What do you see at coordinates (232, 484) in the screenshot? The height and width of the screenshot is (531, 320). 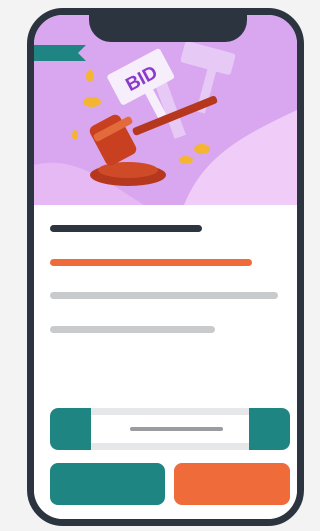 I see `buy-now-button` at bounding box center [232, 484].